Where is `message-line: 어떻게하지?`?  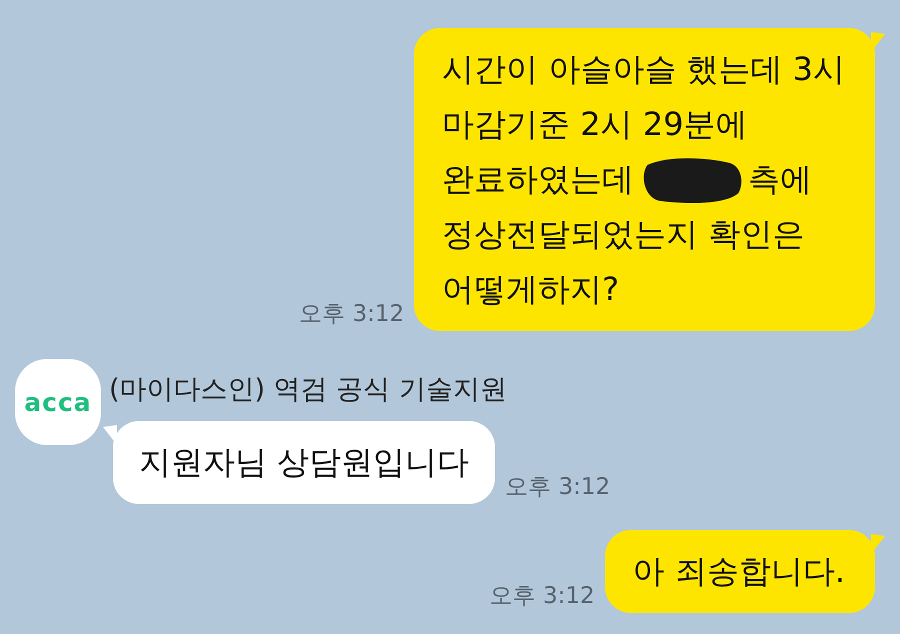 message-line: 어떻게하지? is located at coordinates (531, 289).